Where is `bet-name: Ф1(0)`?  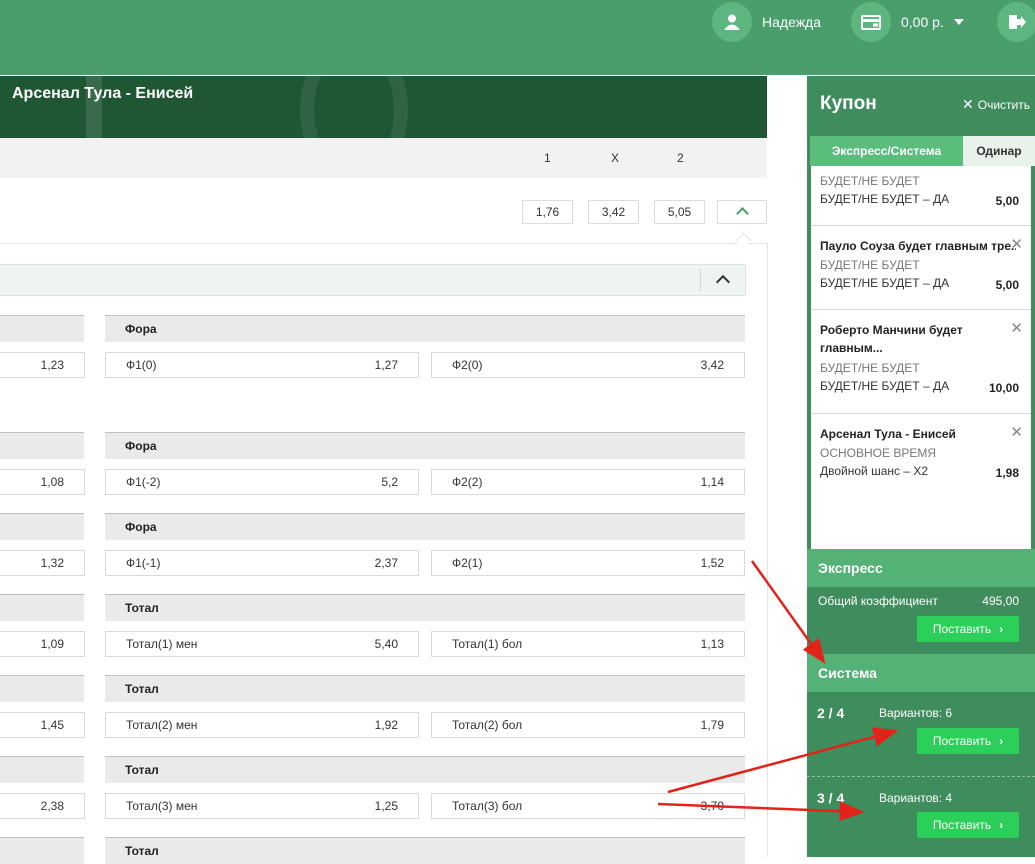
bet-name: Ф1(0) is located at coordinates (141, 365).